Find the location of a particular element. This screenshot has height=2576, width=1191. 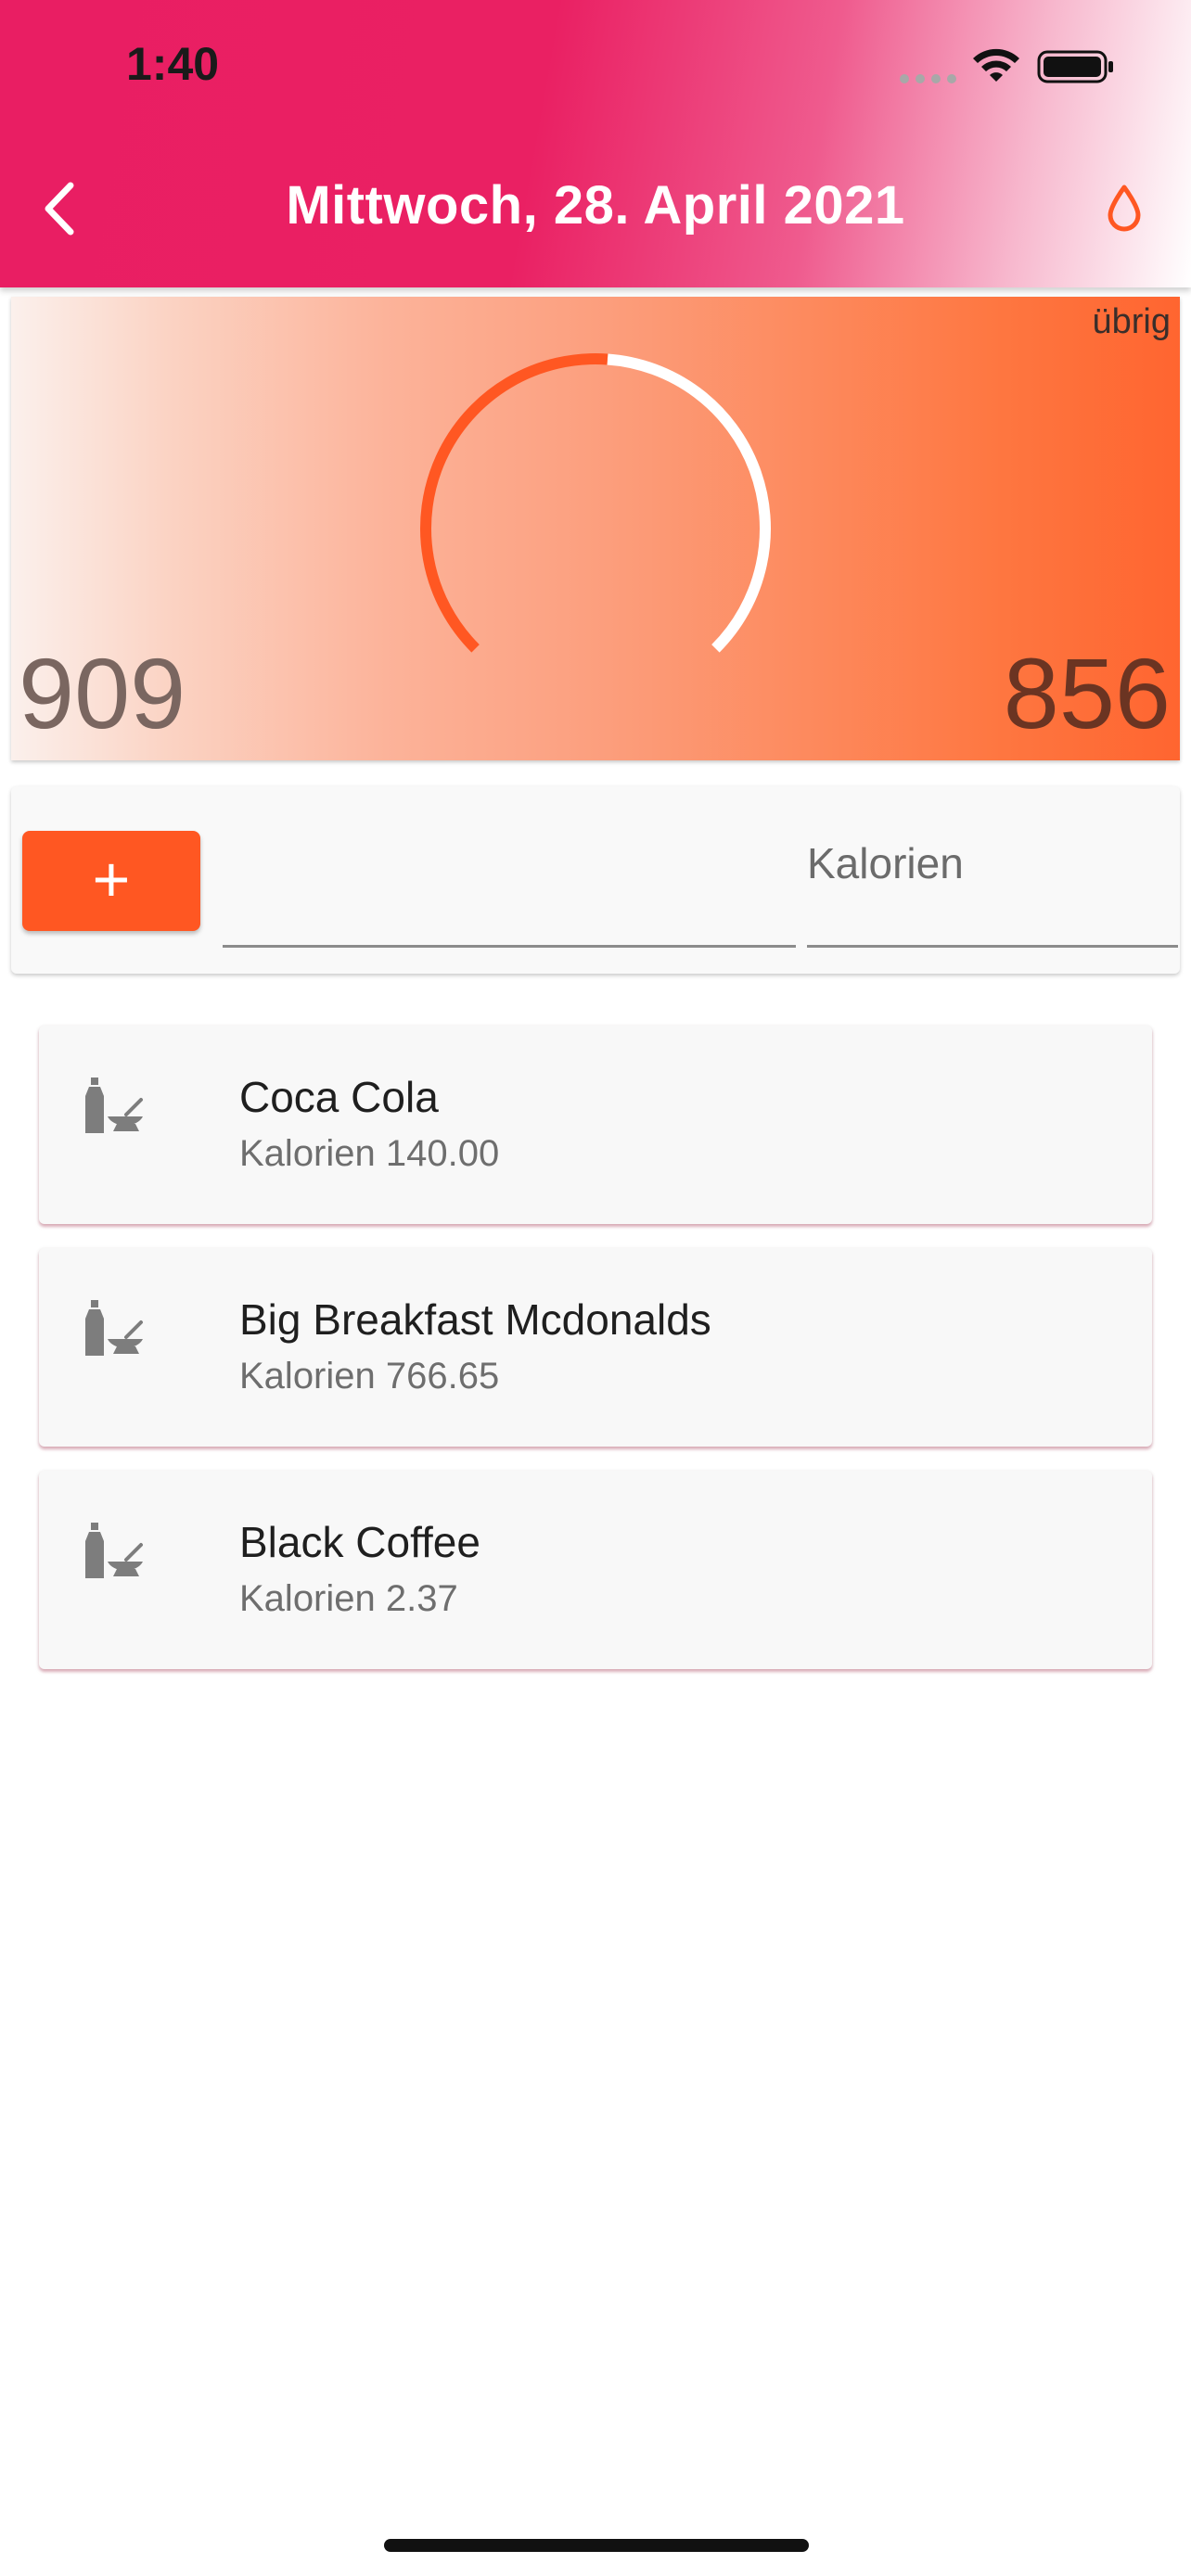

add-food-card: + Kalorien is located at coordinates (595, 880).